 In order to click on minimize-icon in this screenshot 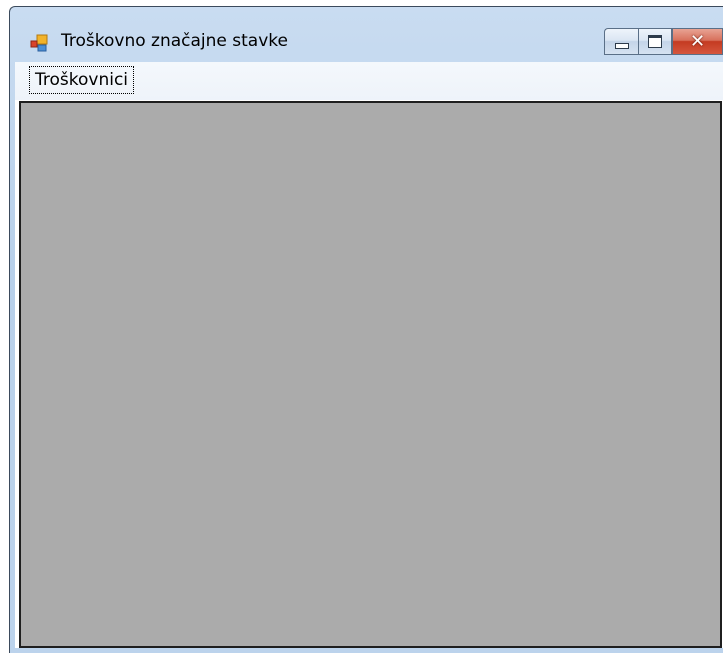, I will do `click(621, 45)`.